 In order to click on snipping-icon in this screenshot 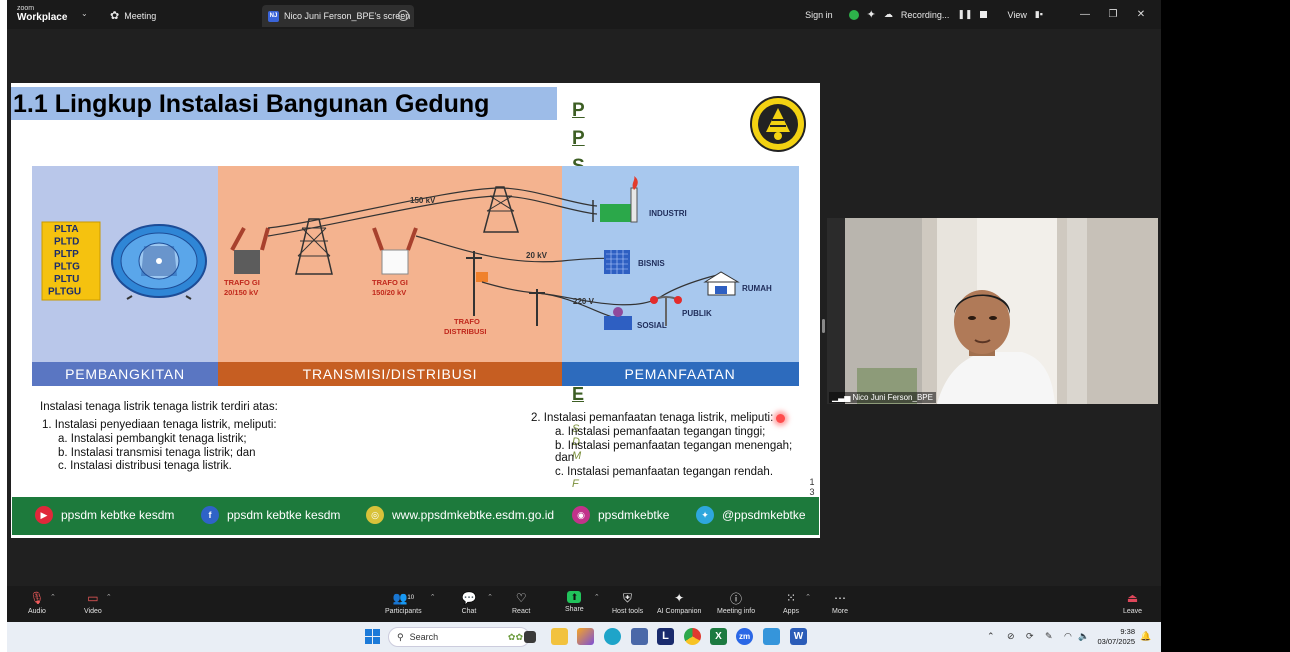, I will do `click(771, 636)`.